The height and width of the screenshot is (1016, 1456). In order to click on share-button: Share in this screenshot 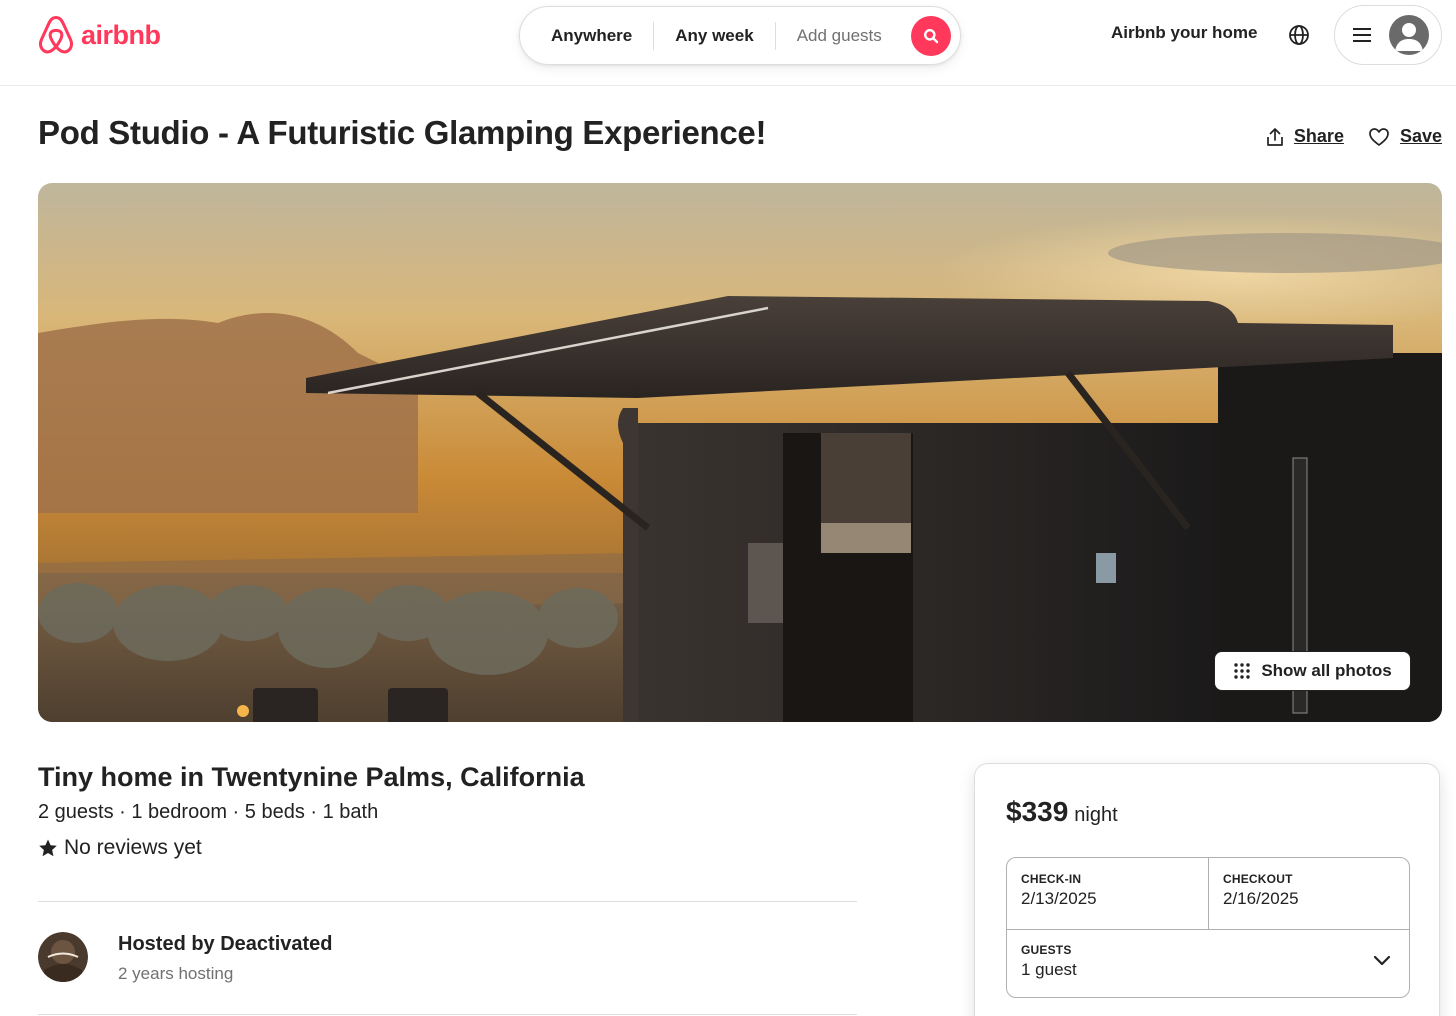, I will do `click(1305, 136)`.